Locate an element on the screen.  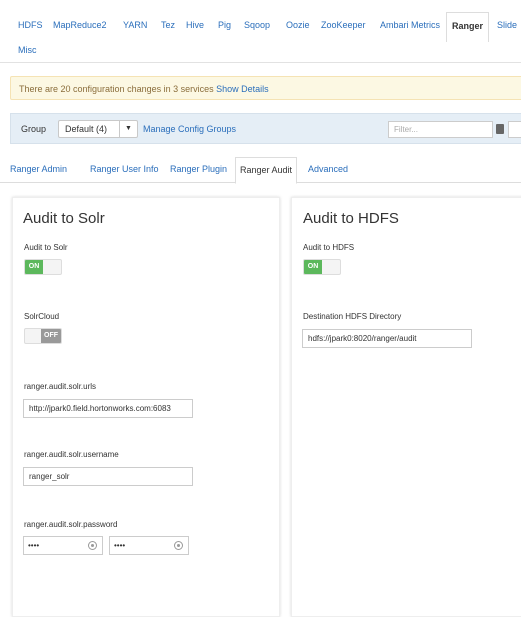
solr-password-confirm-input: •••• is located at coordinates (149, 545).